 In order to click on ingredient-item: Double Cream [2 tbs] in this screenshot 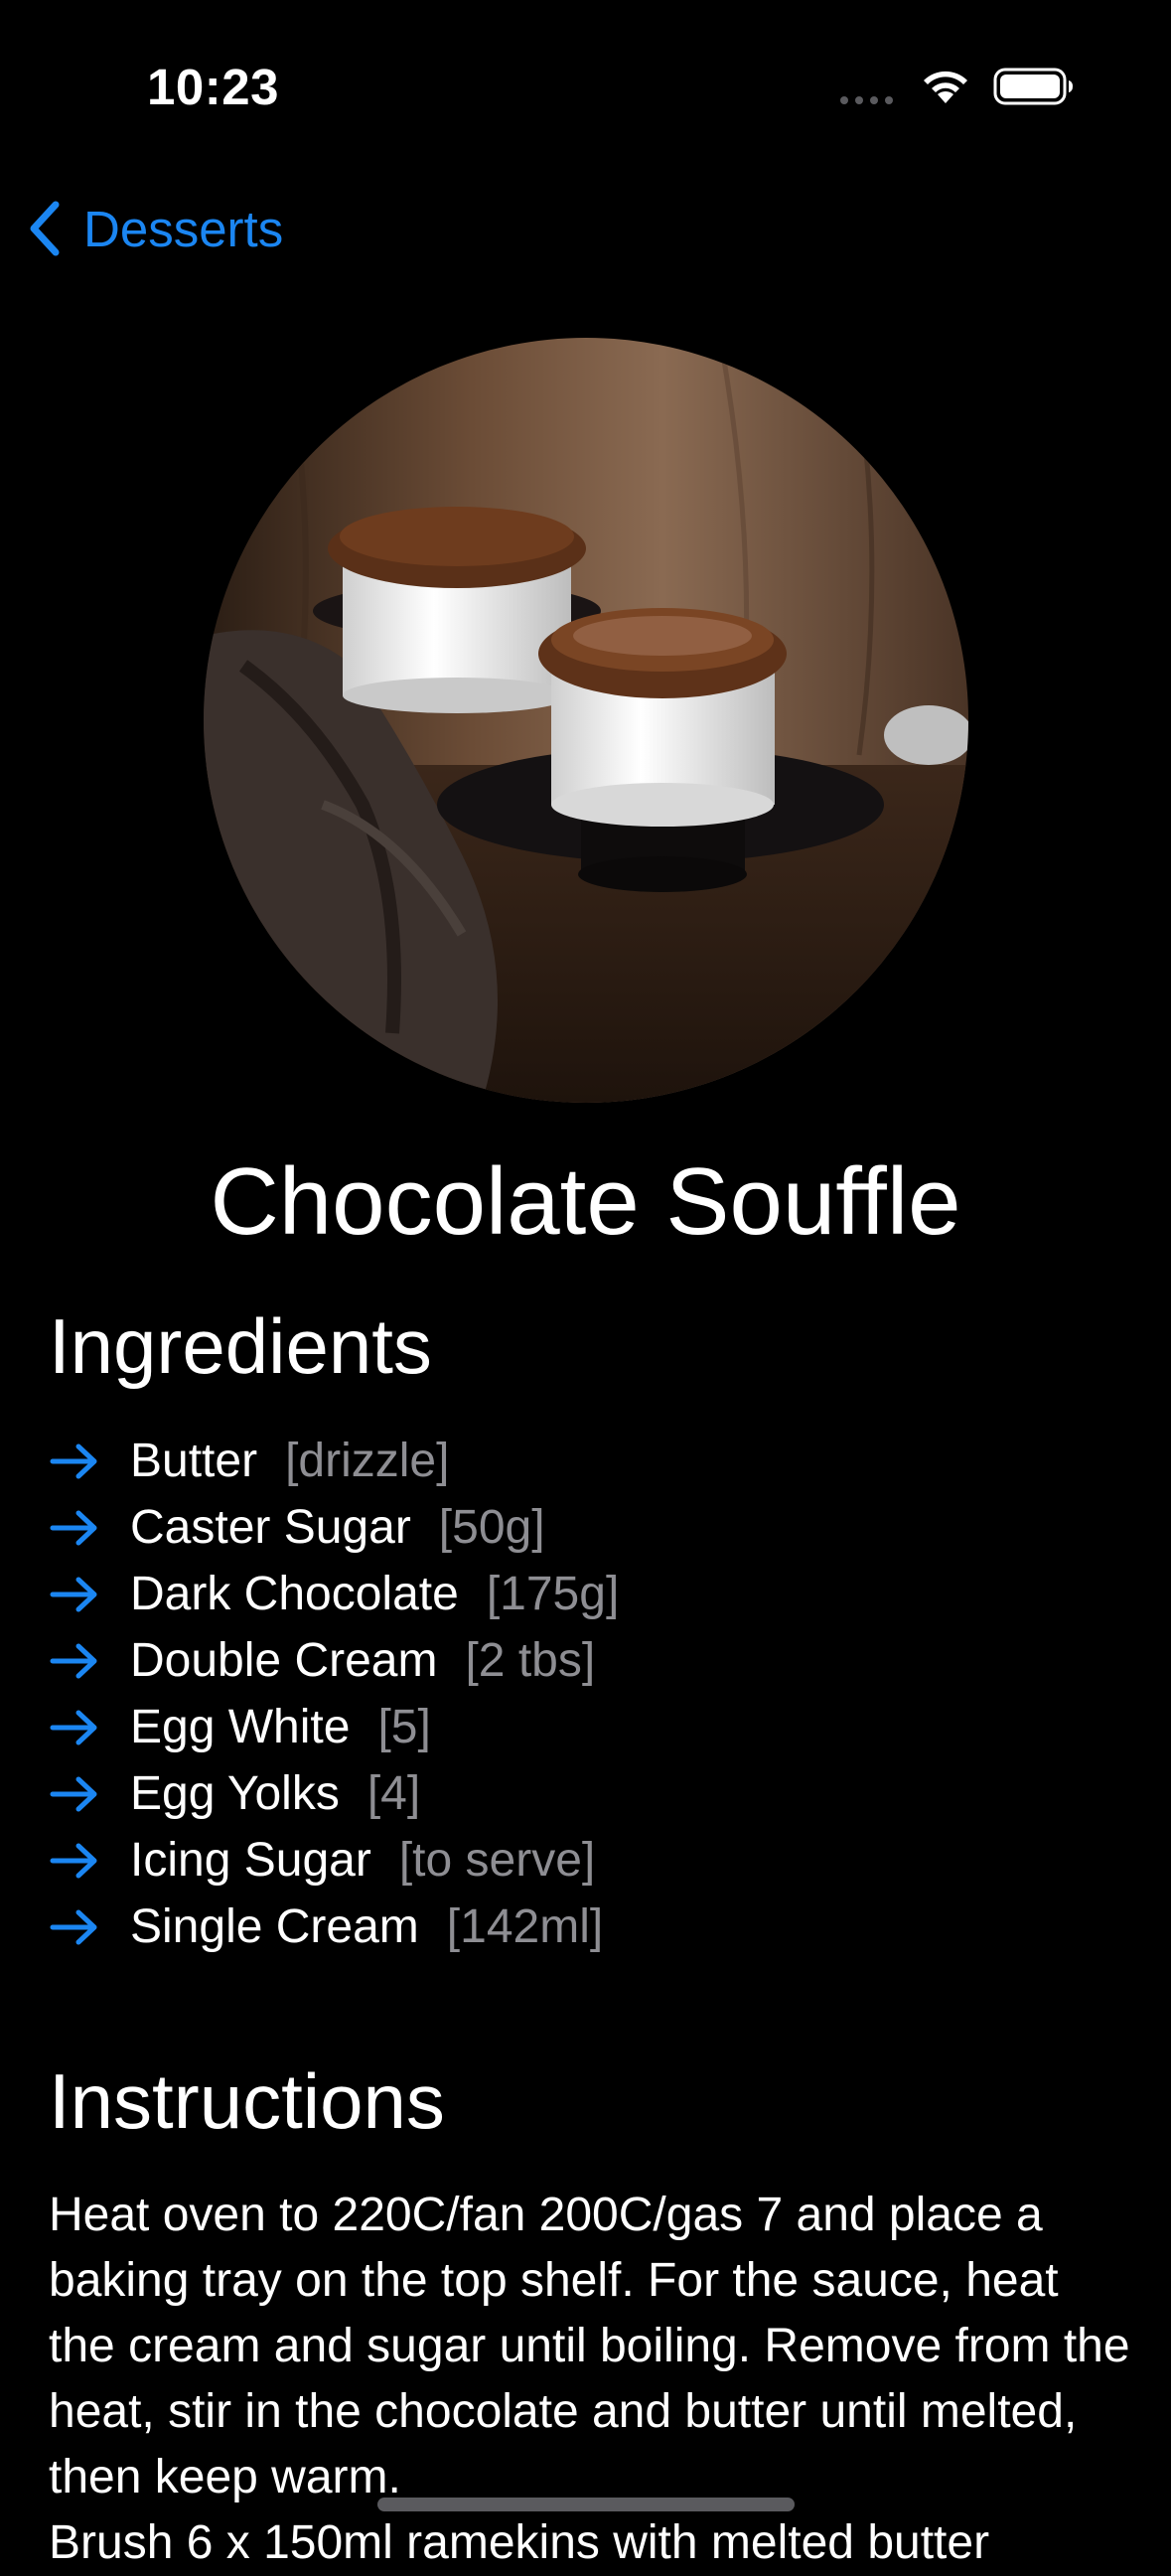, I will do `click(595, 1661)`.